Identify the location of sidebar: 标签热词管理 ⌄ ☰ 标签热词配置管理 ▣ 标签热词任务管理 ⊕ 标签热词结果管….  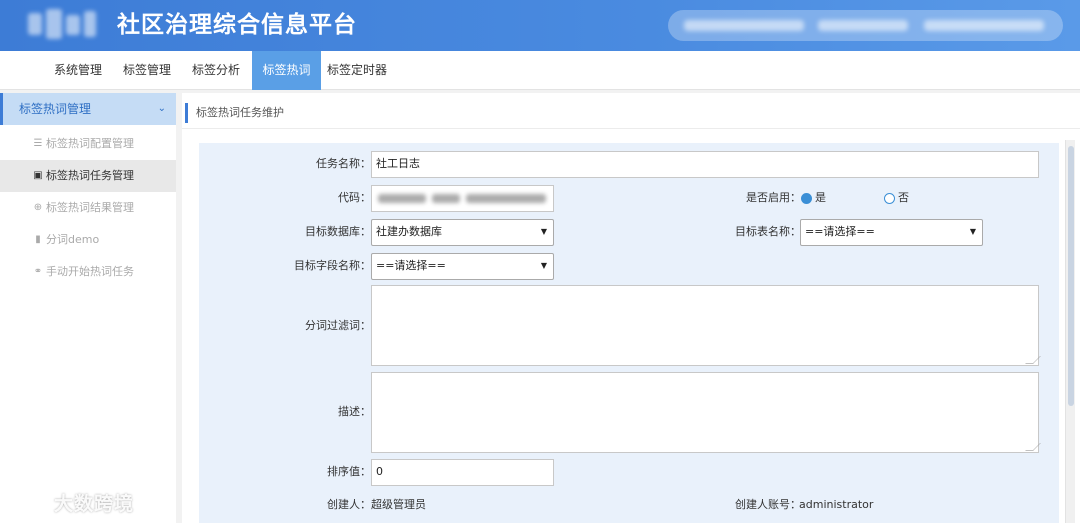
(88, 308).